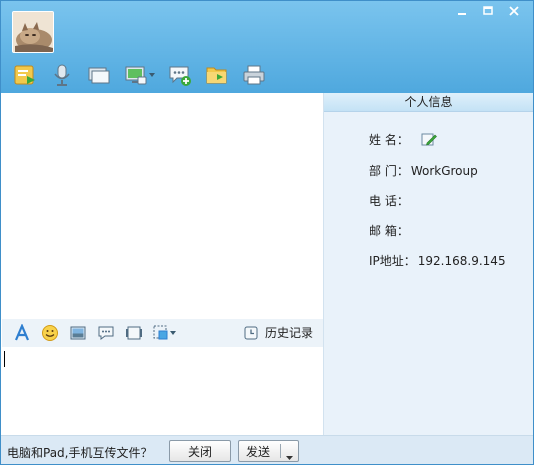 The height and width of the screenshot is (465, 534). Describe the element at coordinates (251, 332) in the screenshot. I see `history-icon` at that location.